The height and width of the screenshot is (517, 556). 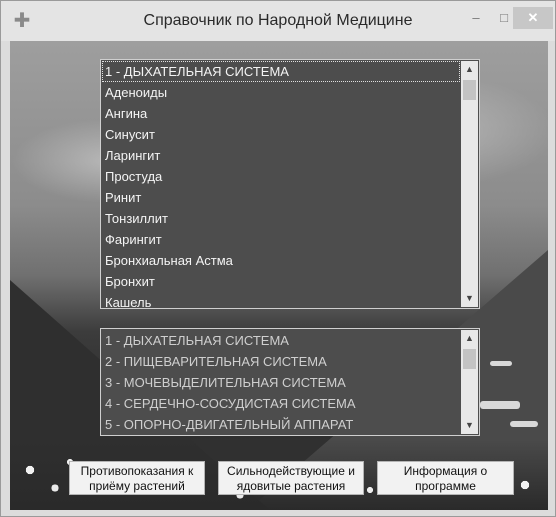 I want to click on contraindications-button: Противопоказания к приёму растений, so click(x=137, y=478).